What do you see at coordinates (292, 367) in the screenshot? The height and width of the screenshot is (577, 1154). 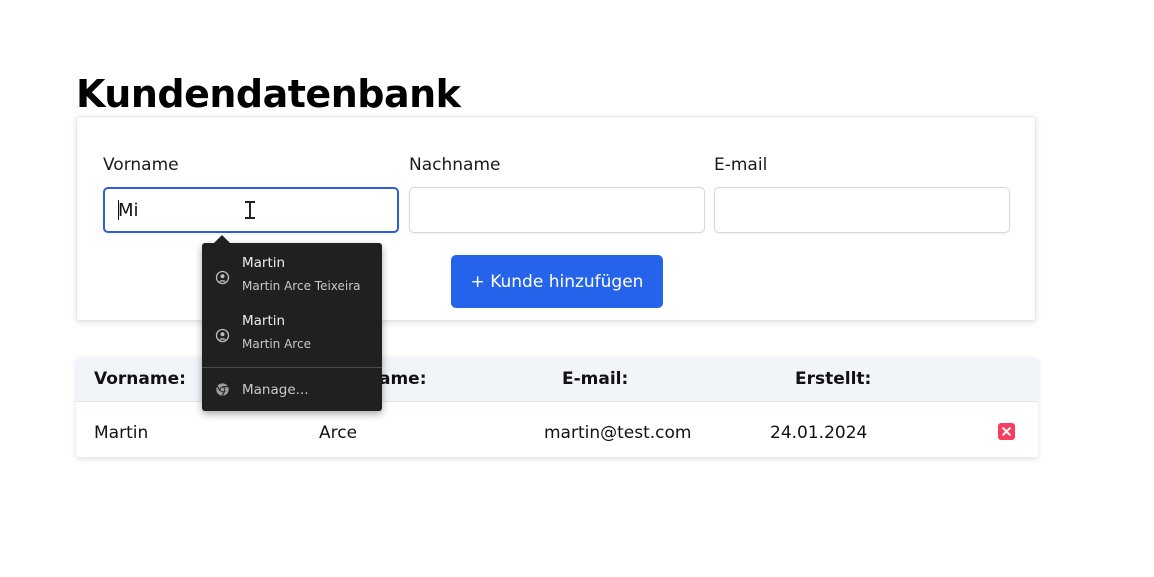 I see `dropdown-divider` at bounding box center [292, 367].